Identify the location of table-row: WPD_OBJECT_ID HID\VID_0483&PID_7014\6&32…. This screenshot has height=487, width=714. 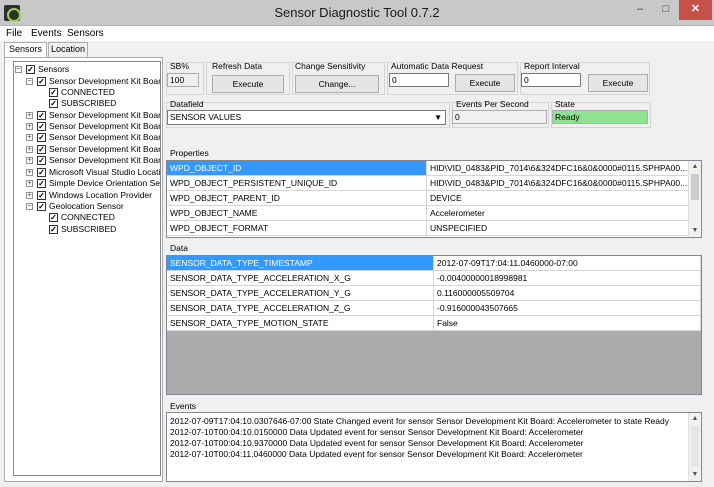
(428, 168).